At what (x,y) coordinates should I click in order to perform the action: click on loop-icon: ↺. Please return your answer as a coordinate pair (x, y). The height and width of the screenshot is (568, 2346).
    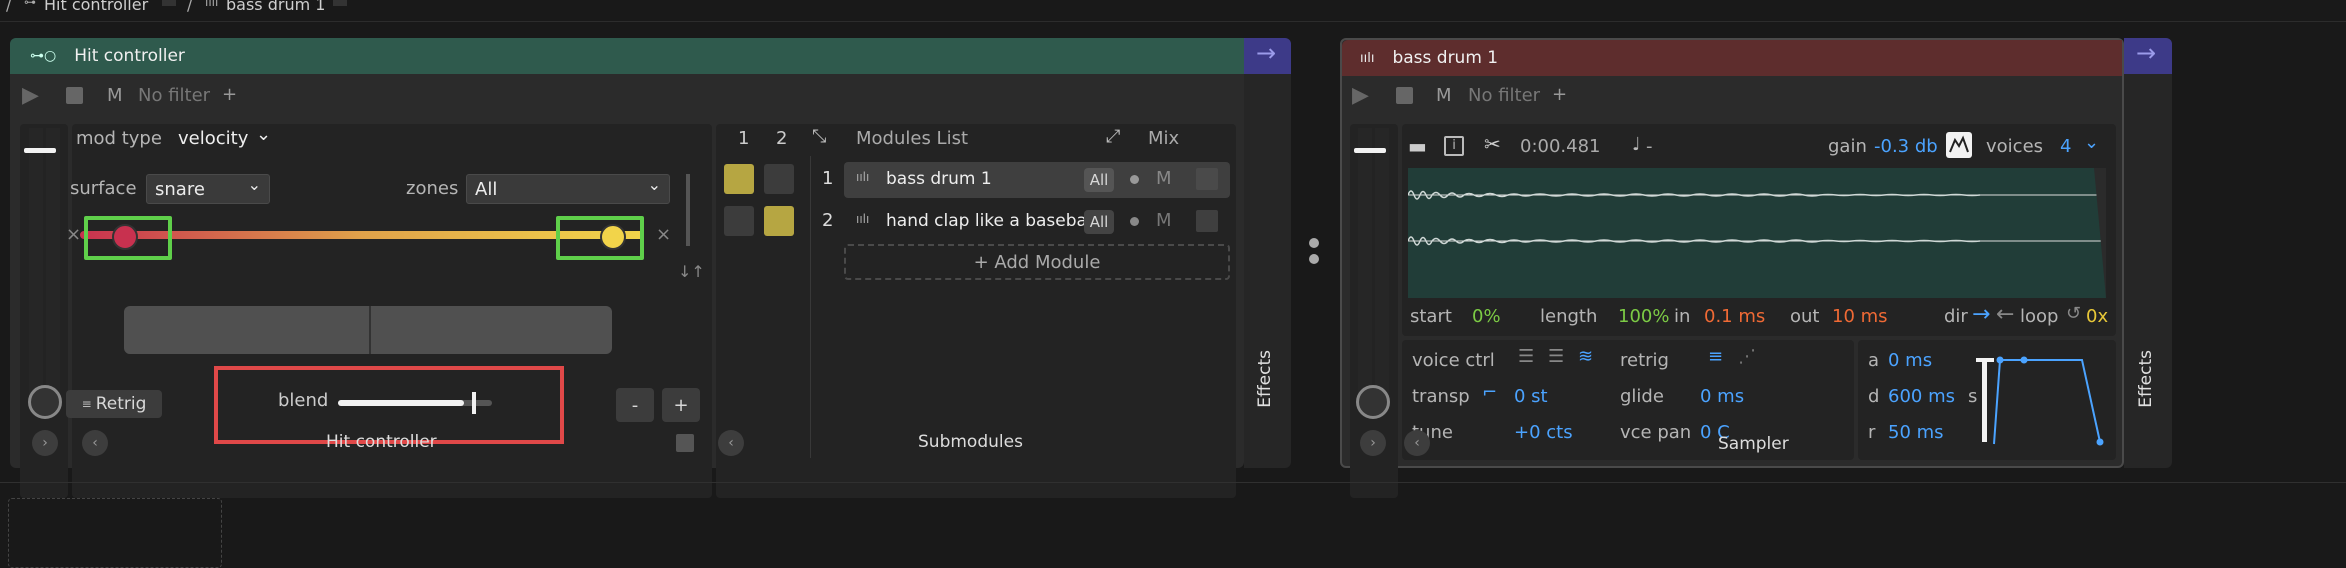
    Looking at the image, I should click on (2073, 313).